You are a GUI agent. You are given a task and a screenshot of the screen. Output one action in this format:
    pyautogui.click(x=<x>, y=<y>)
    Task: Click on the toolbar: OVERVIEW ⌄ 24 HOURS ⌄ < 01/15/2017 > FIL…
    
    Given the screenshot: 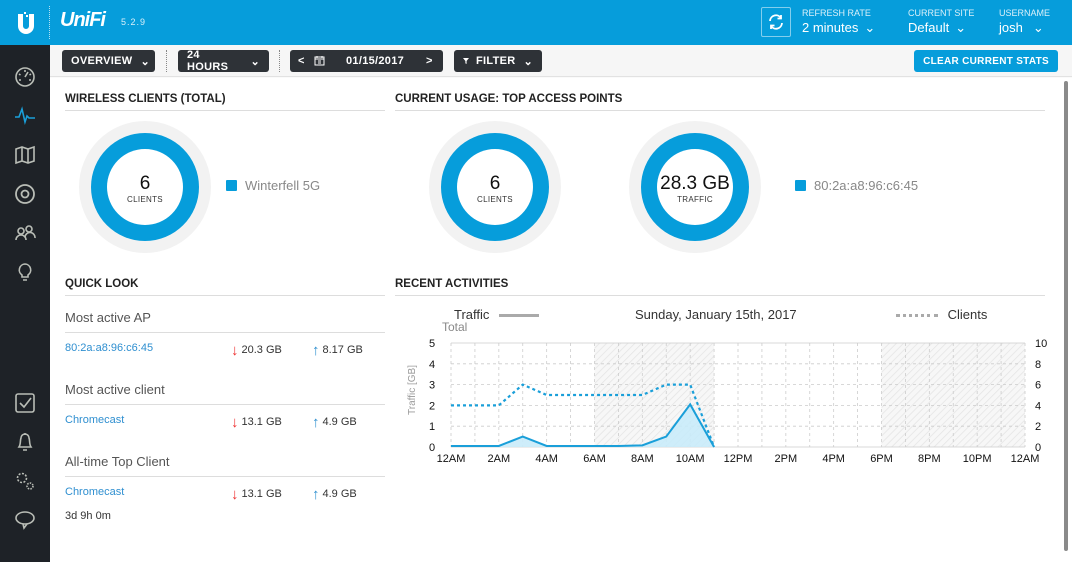 What is the action you would take?
    pyautogui.click(x=561, y=61)
    